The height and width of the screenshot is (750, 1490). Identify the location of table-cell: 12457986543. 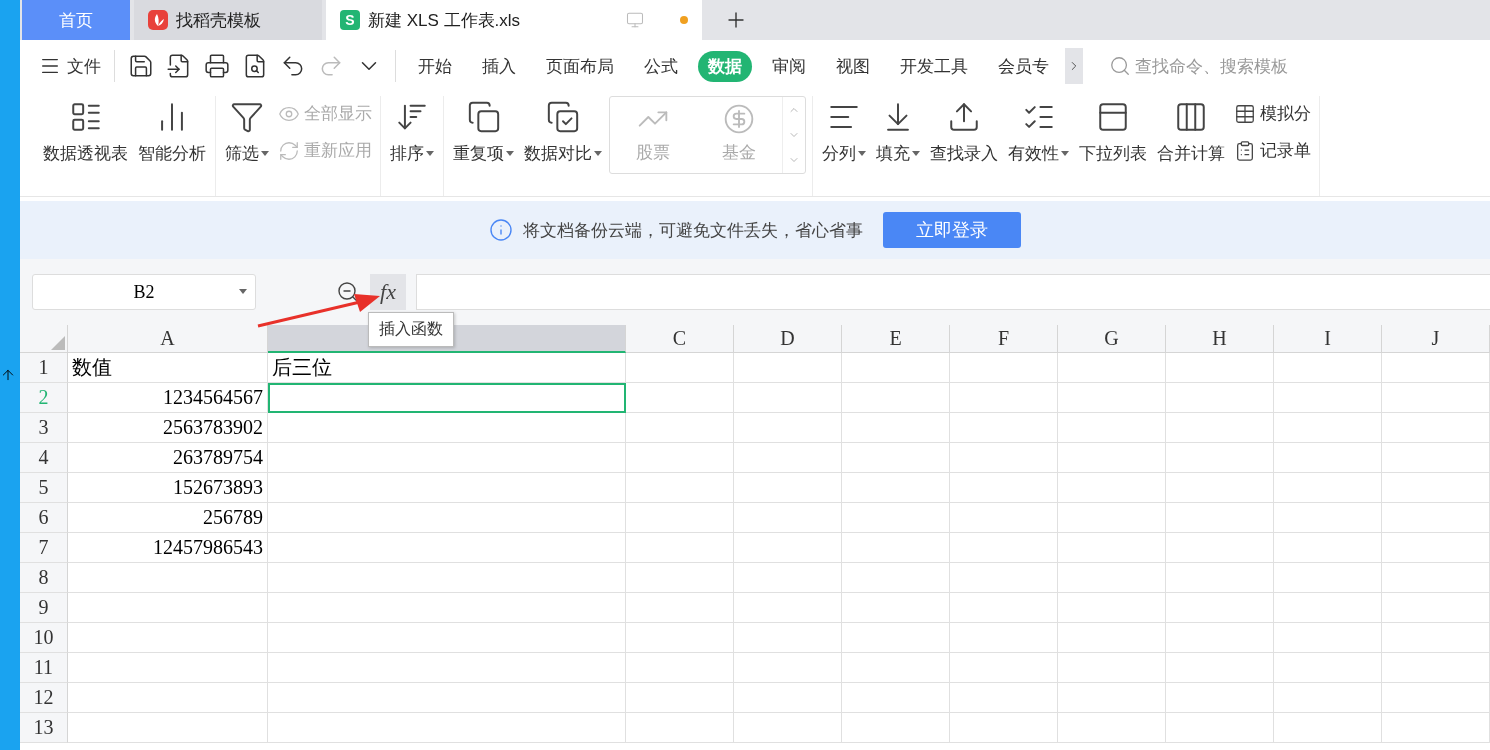
(168, 548).